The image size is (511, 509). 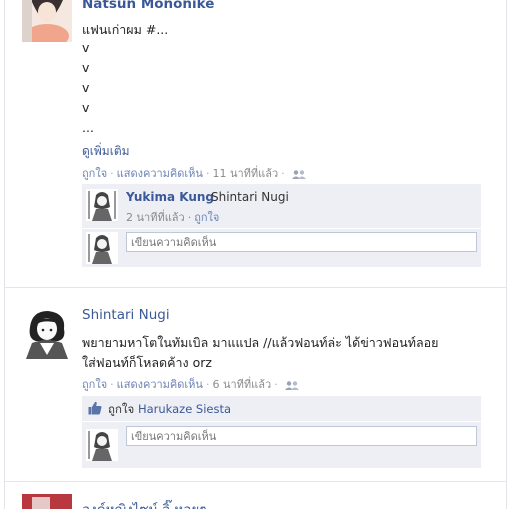 I want to click on left-border, so click(x=4, y=254).